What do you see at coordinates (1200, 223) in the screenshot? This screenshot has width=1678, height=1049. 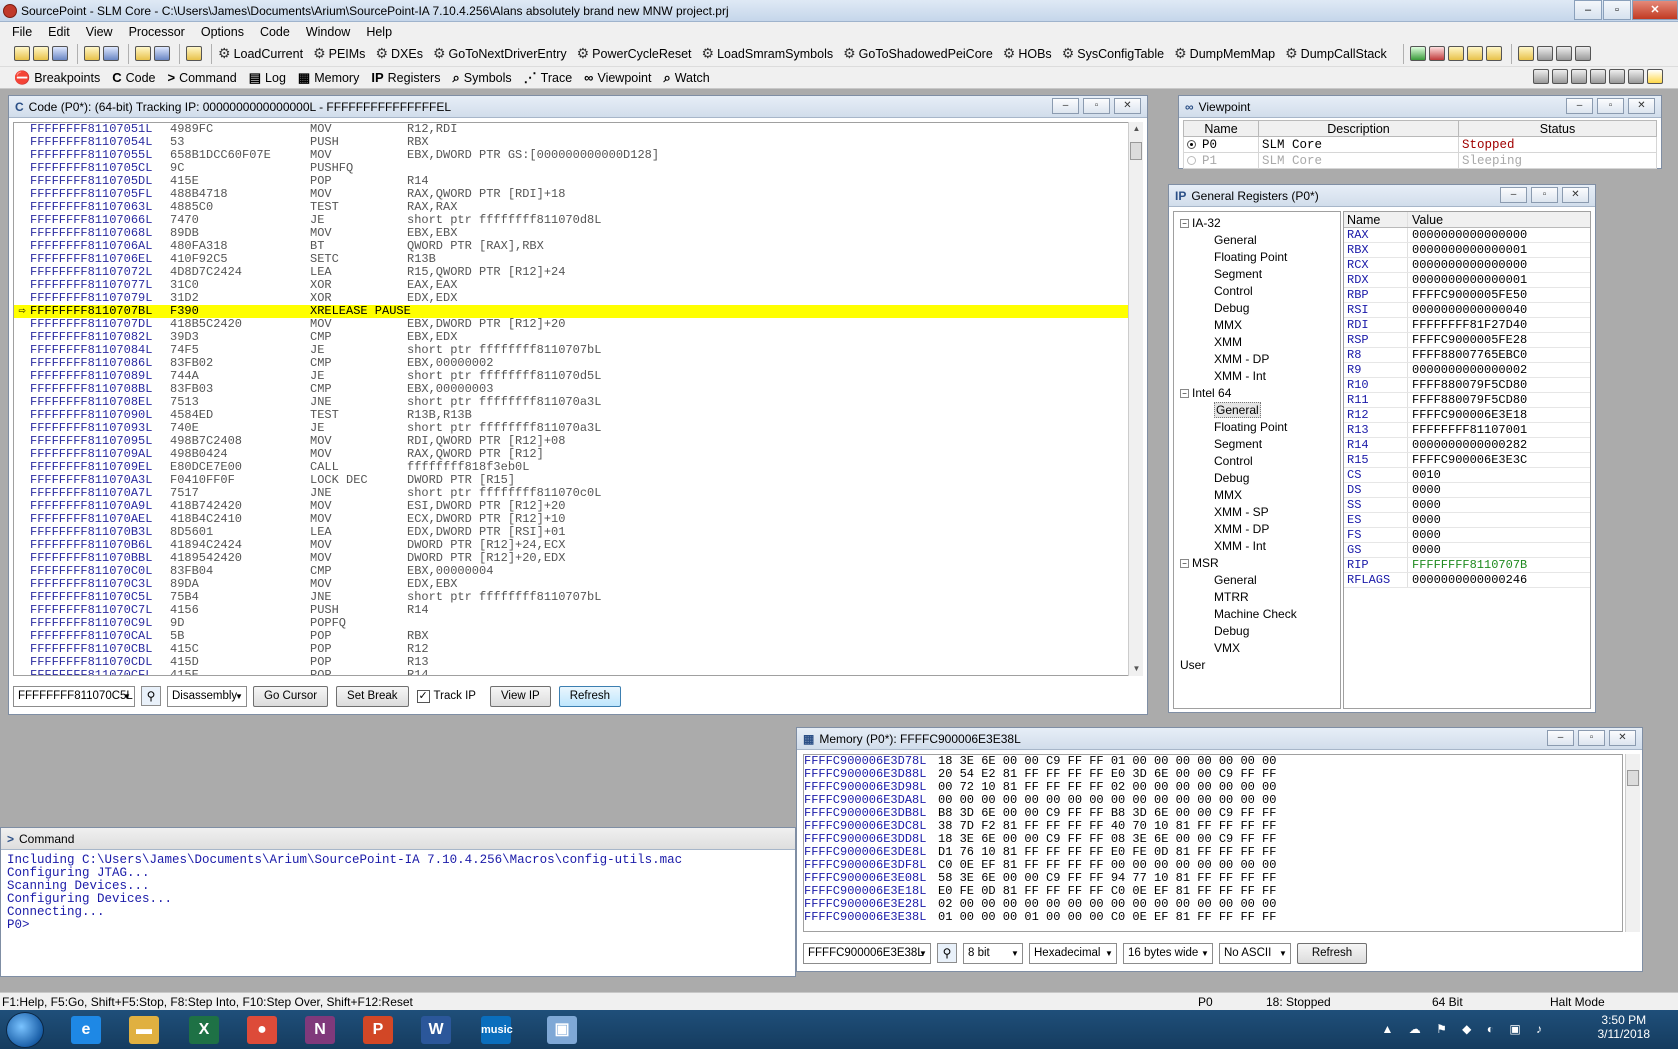 I see `register-tree-ia-32: − IA-32` at bounding box center [1200, 223].